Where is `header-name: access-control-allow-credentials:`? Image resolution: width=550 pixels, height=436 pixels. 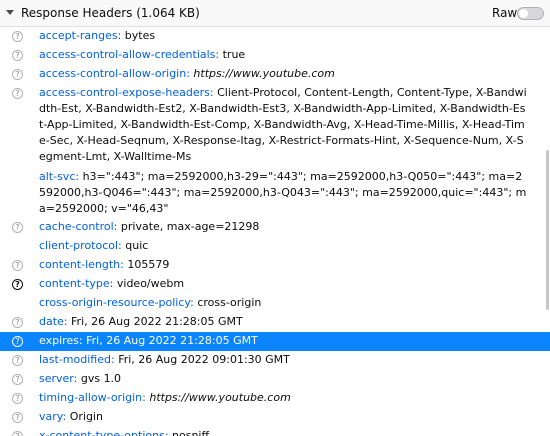 header-name: access-control-allow-credentials: is located at coordinates (129, 54).